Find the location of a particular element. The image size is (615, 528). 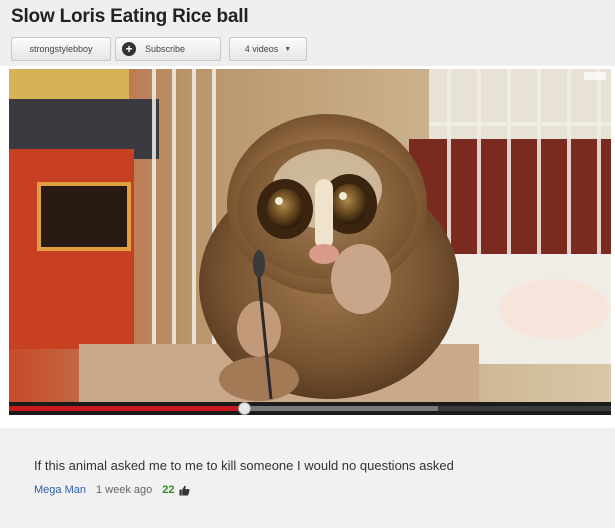

video-progress-bar is located at coordinates (310, 408).